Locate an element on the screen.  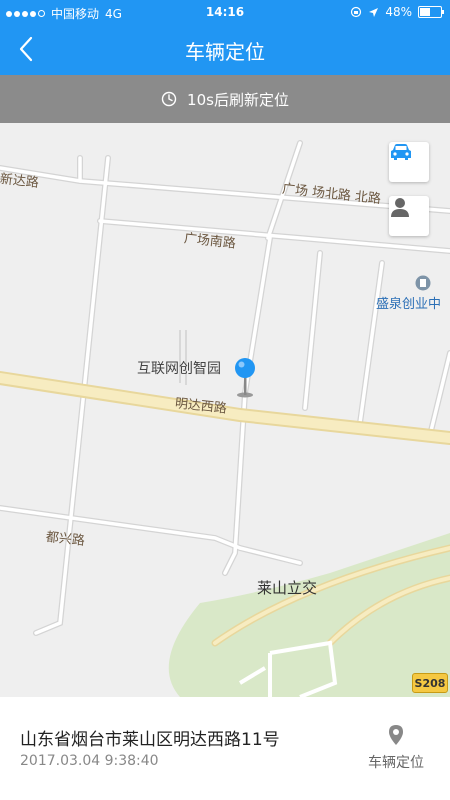
vehicle-locate-button: 车辆定位 is located at coordinates (396, 752).